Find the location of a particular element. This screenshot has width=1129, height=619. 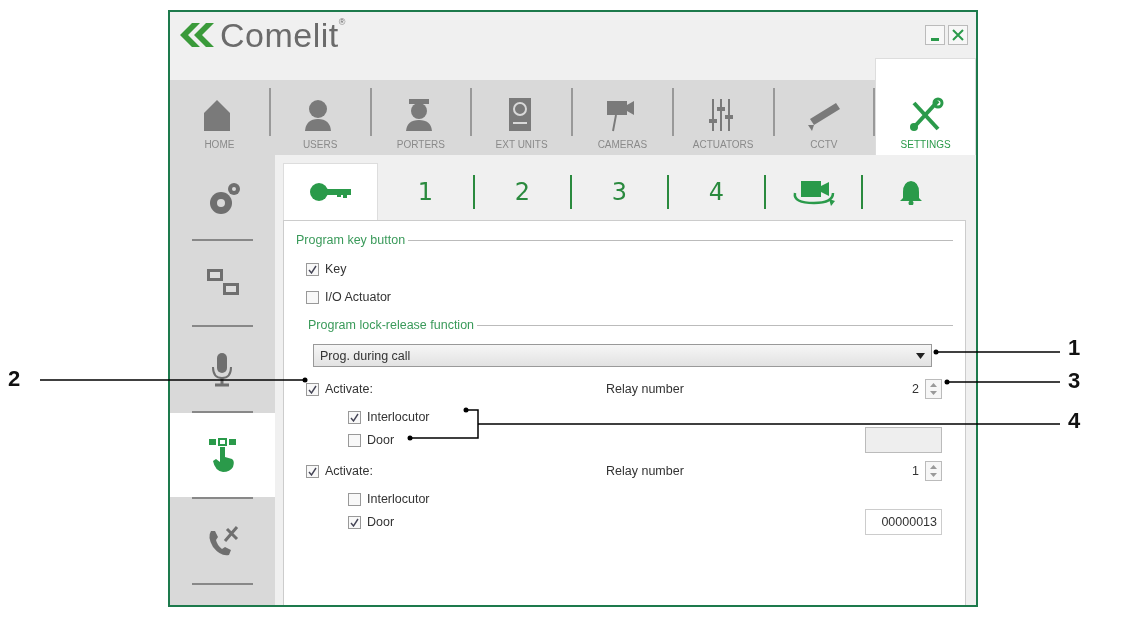

nav-tab: SETTINGS is located at coordinates (925, 106).